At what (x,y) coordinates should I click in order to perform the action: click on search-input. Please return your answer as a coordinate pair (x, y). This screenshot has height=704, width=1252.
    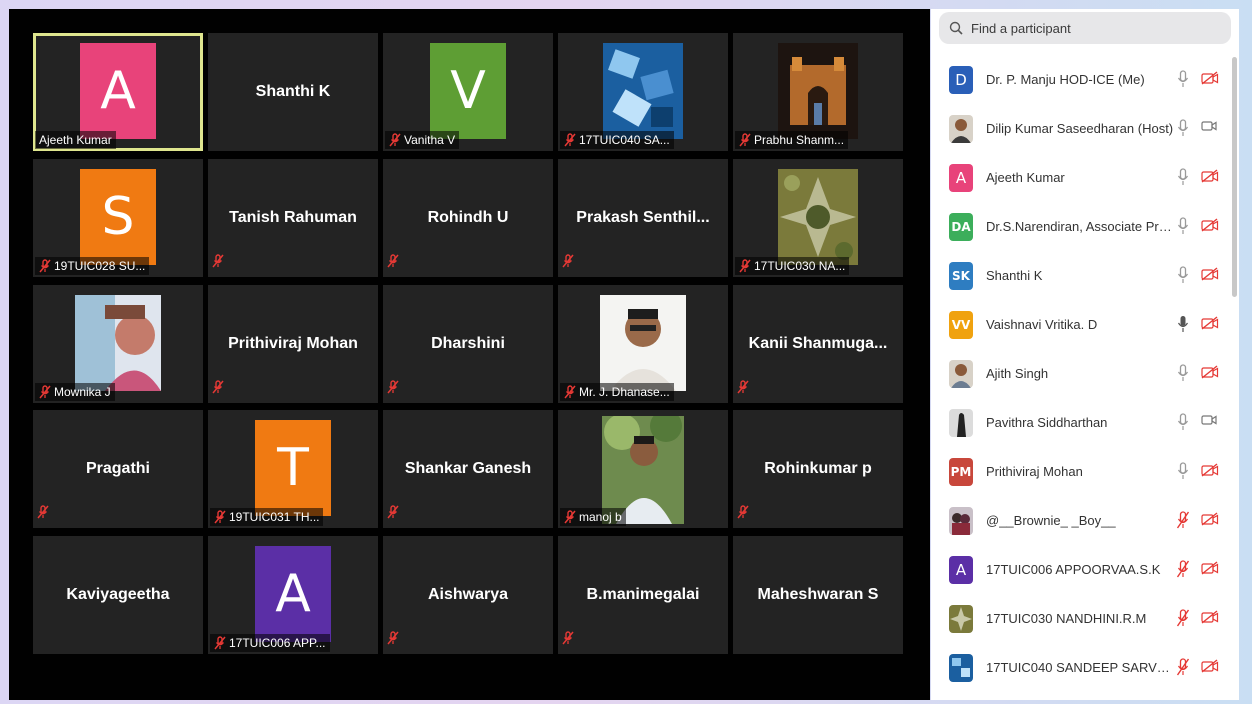
    Looking at the image, I should click on (1091, 28).